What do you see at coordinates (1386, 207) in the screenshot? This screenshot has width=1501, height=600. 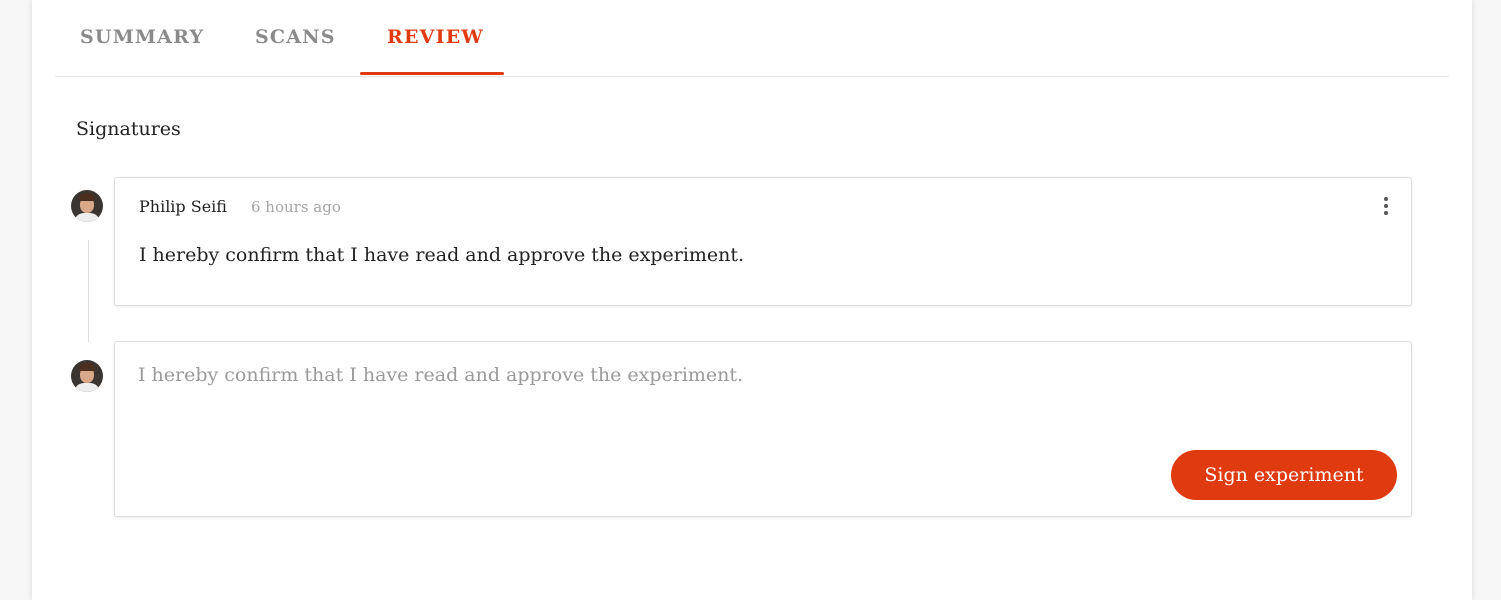 I see `kebab-menu-icon` at bounding box center [1386, 207].